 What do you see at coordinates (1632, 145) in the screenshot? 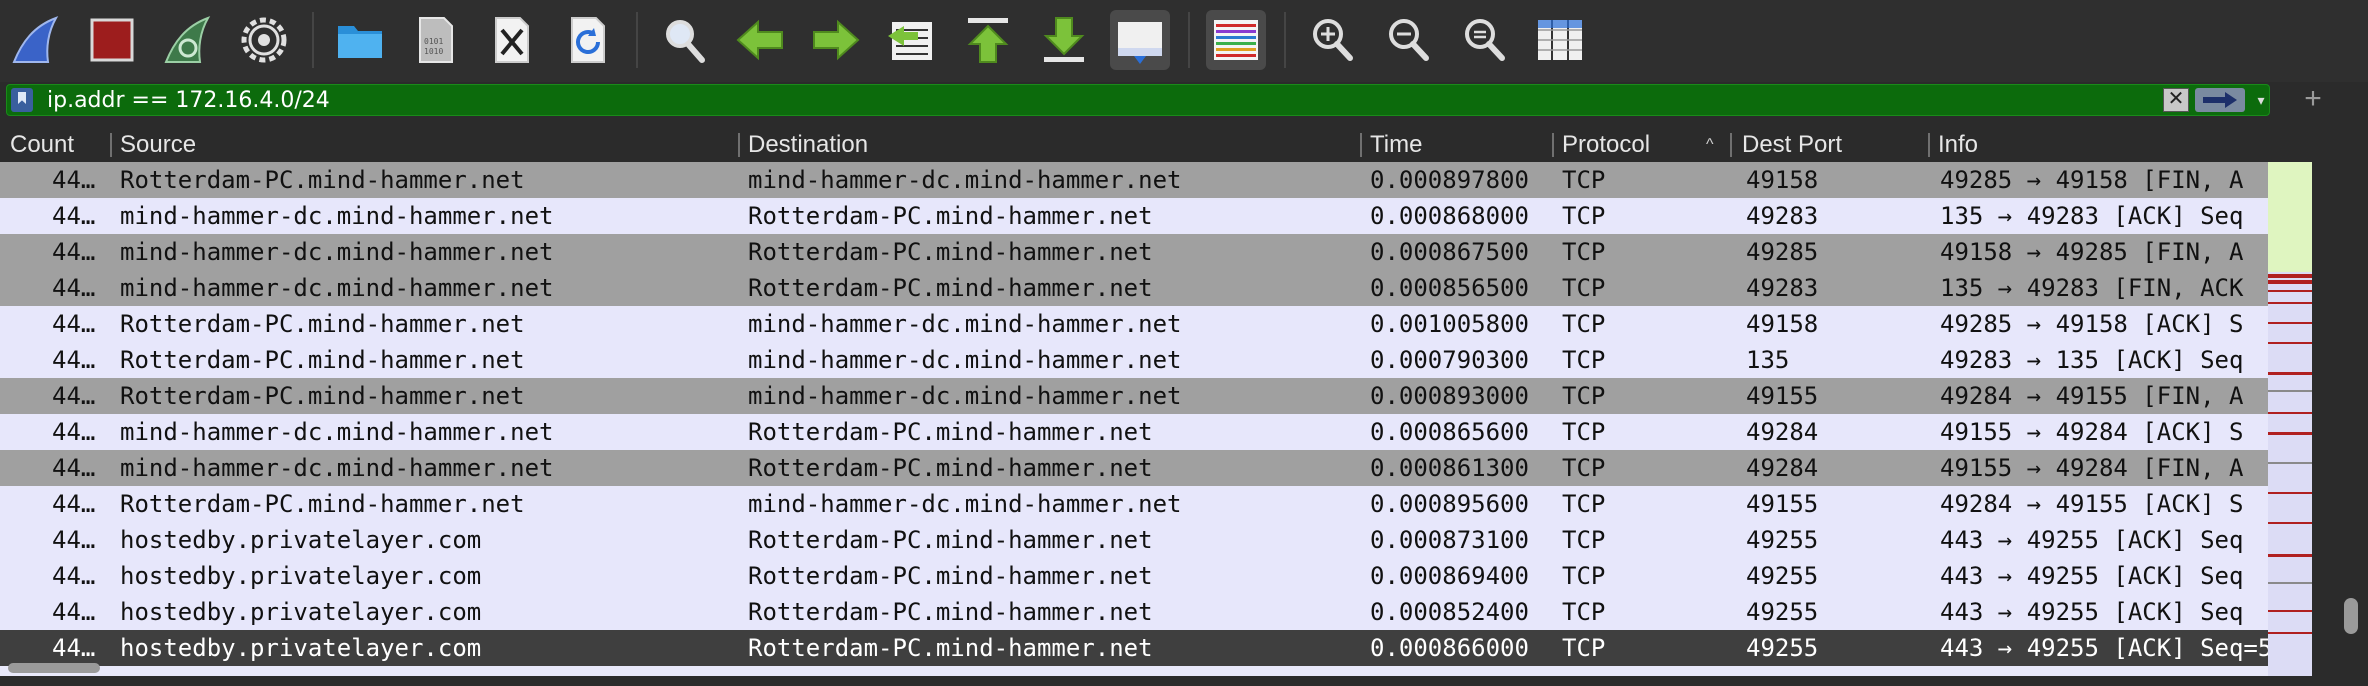
I see `column-header-protocol: Protocol` at bounding box center [1632, 145].